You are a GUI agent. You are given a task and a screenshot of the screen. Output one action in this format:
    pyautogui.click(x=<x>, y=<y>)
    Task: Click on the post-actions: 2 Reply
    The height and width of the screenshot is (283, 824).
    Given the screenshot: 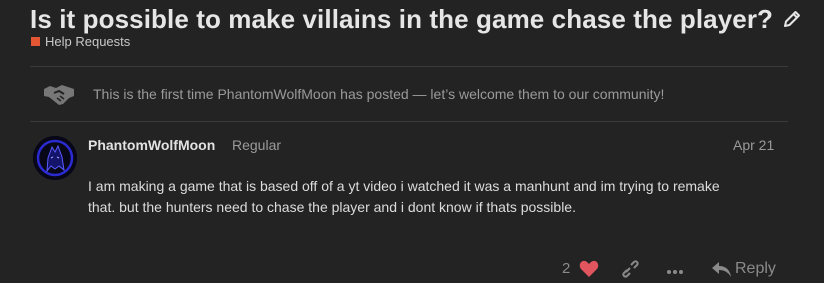 What is the action you would take?
    pyautogui.click(x=412, y=268)
    